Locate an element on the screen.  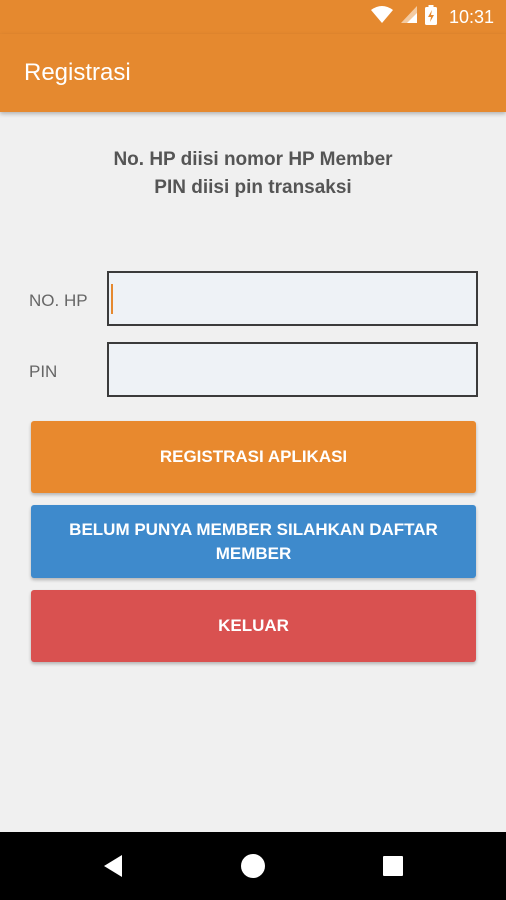
navigation-bar is located at coordinates (253, 866).